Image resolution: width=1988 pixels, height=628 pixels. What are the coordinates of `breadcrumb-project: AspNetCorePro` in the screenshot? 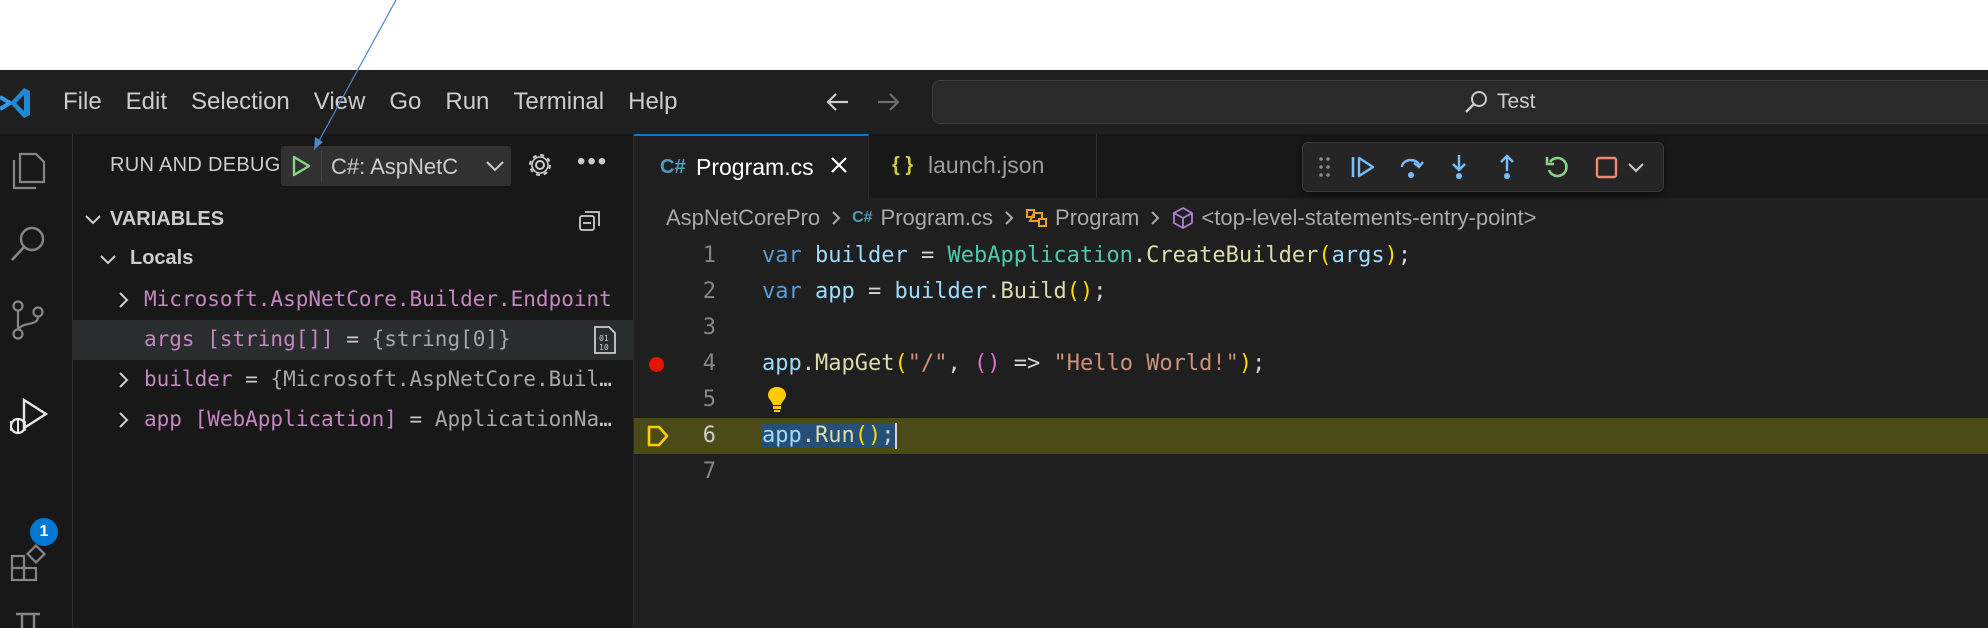 It's located at (743, 218).